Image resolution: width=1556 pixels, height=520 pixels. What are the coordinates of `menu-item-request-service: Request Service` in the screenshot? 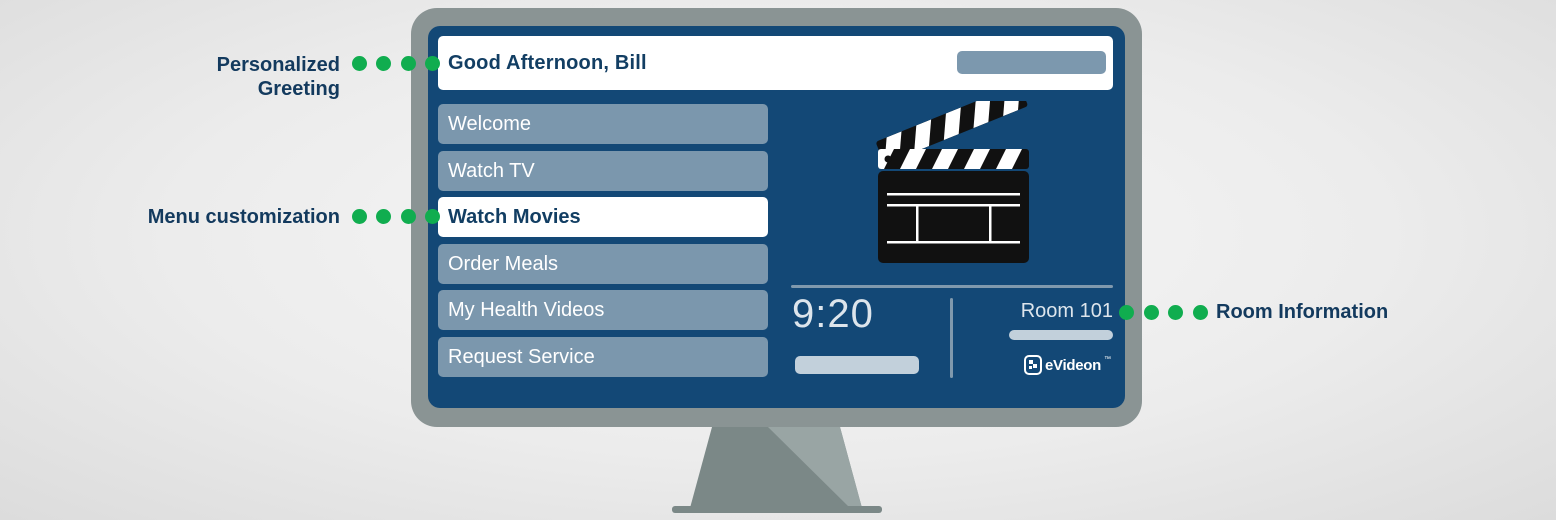 It's located at (603, 357).